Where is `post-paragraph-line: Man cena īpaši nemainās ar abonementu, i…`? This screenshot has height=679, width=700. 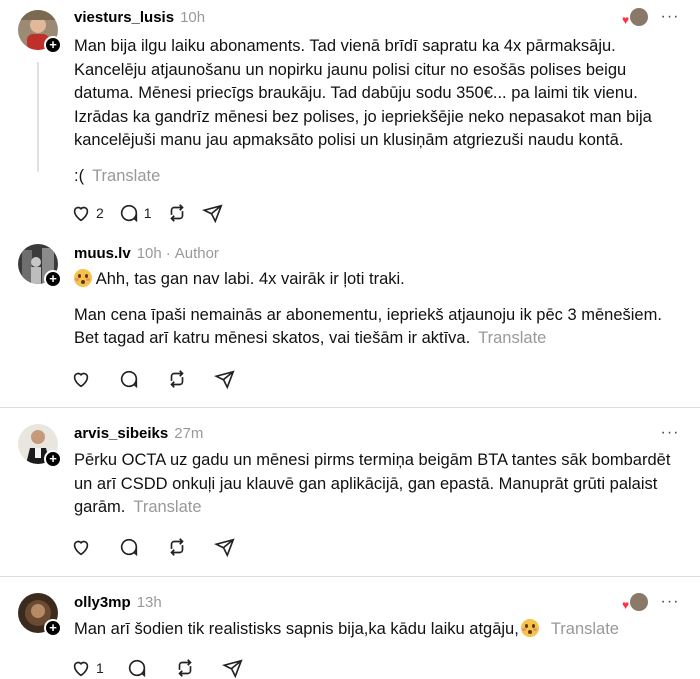
post-paragraph-line: Man cena īpaši nemainās ar abonementu, i… is located at coordinates (374, 327).